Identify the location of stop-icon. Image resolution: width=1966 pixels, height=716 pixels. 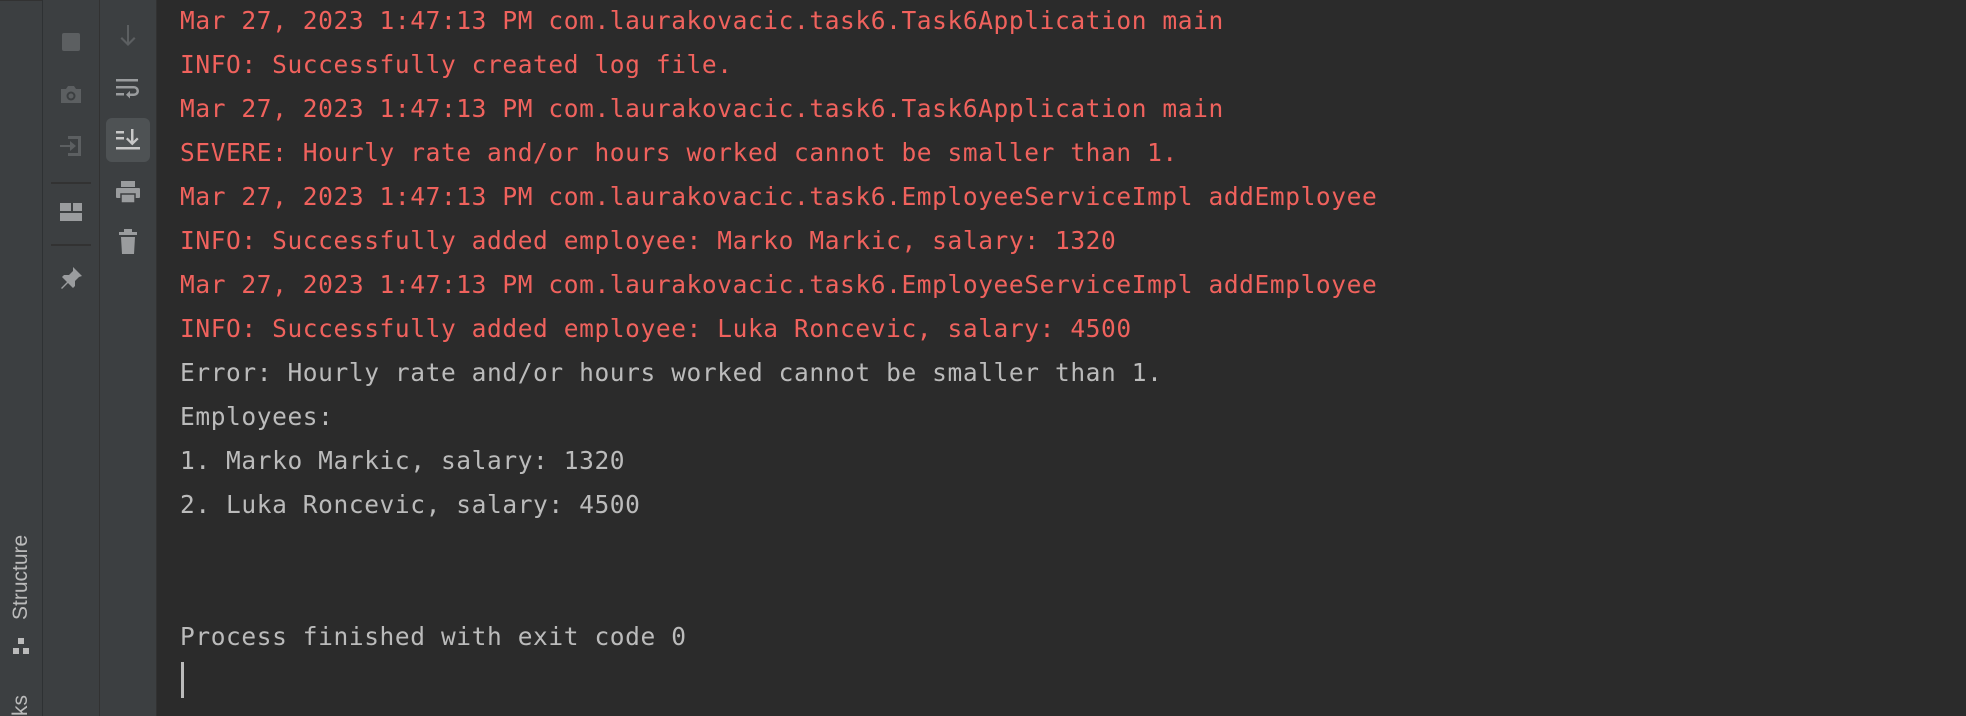
(71, 42).